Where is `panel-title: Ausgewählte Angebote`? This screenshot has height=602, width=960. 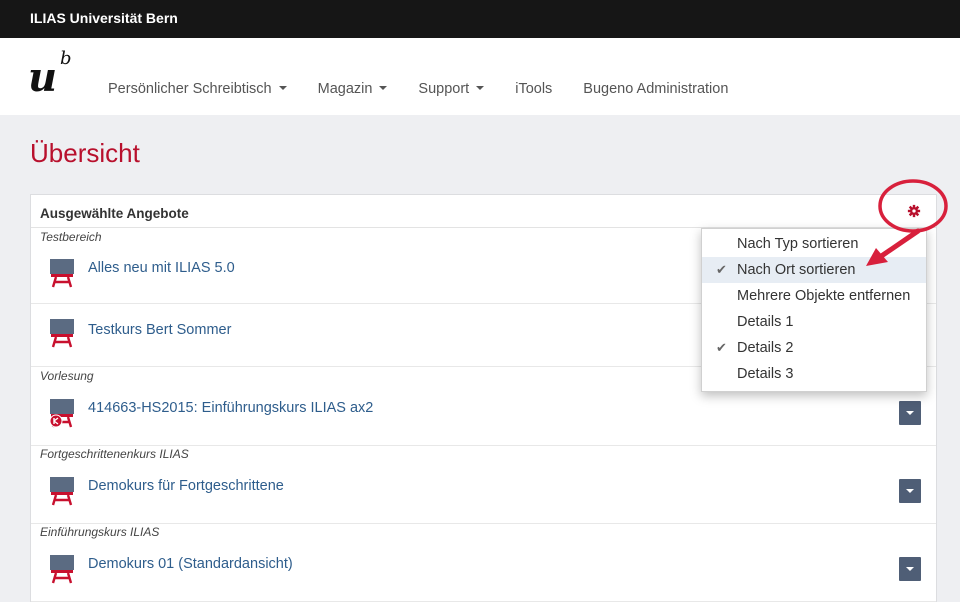
panel-title: Ausgewählte Angebote is located at coordinates (114, 213).